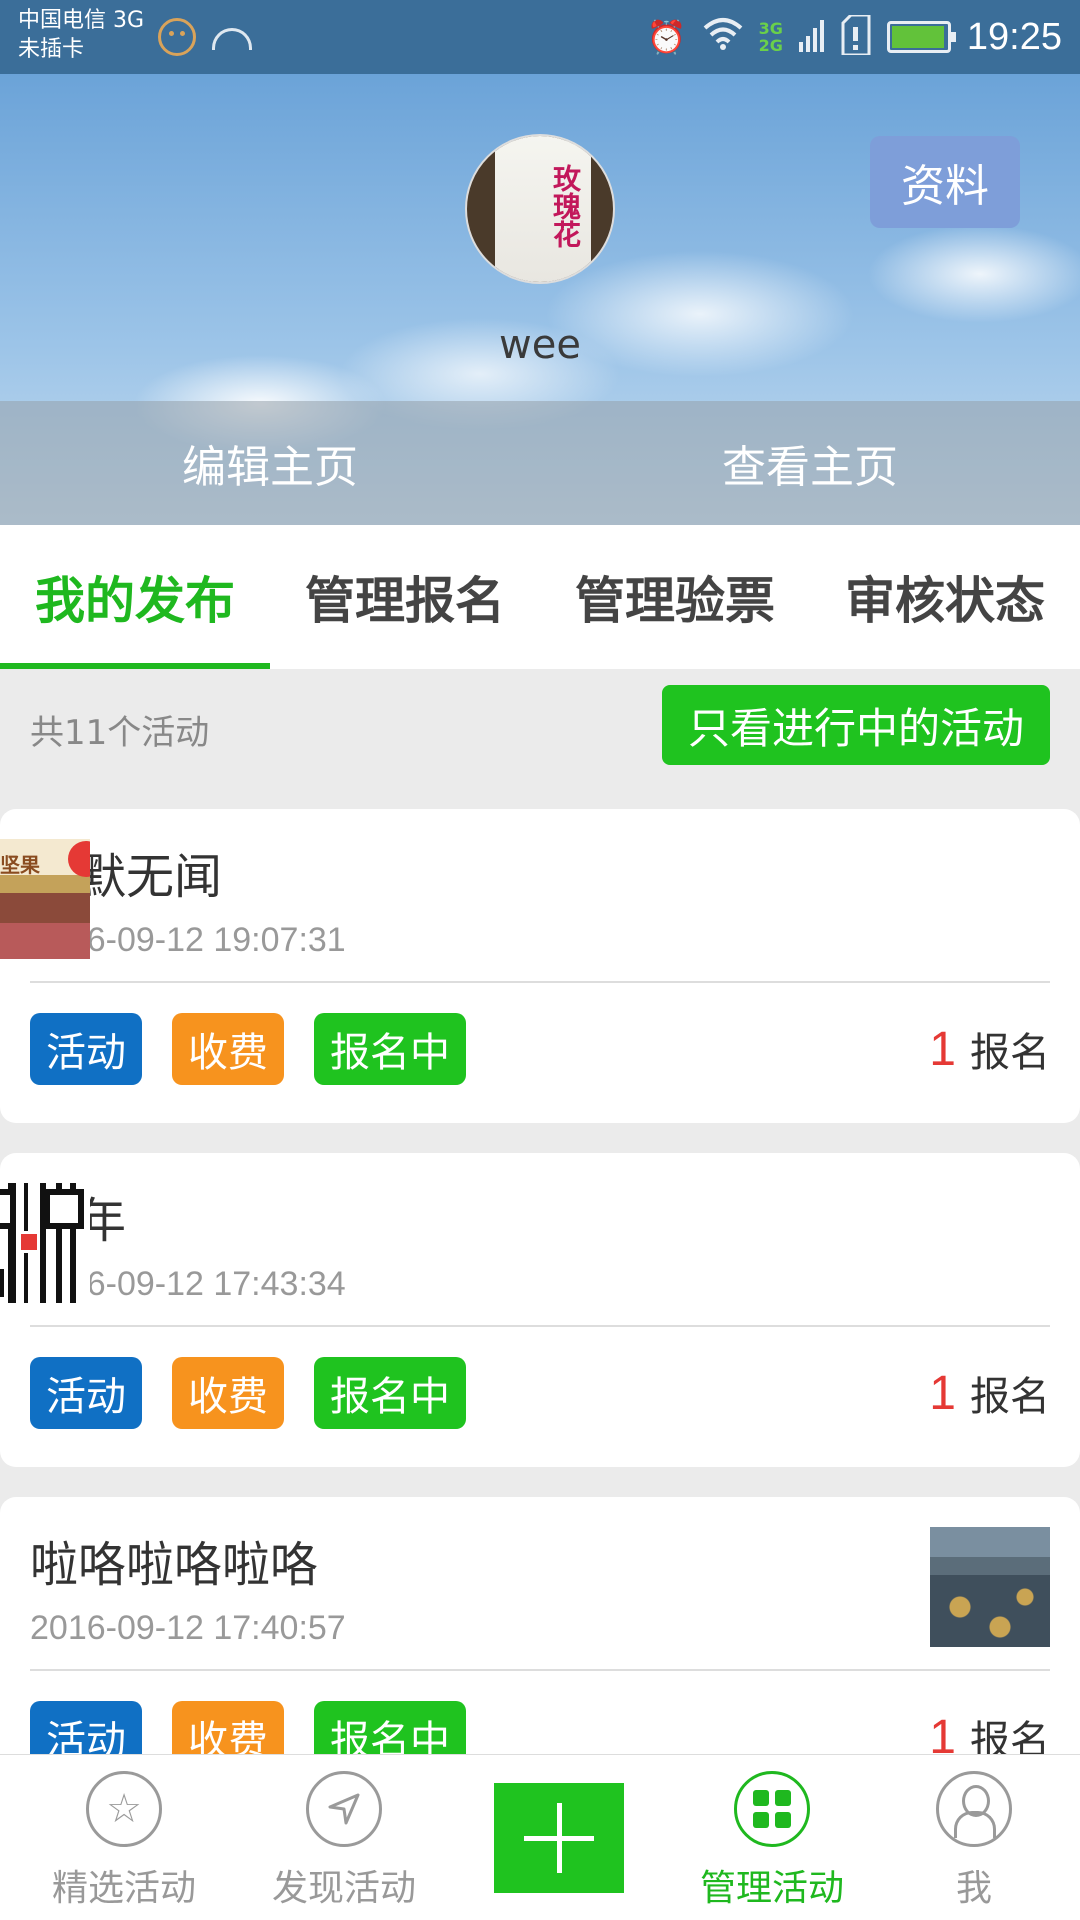 The image size is (1080, 1920). What do you see at coordinates (723, 37) in the screenshot?
I see `wifi-icon` at bounding box center [723, 37].